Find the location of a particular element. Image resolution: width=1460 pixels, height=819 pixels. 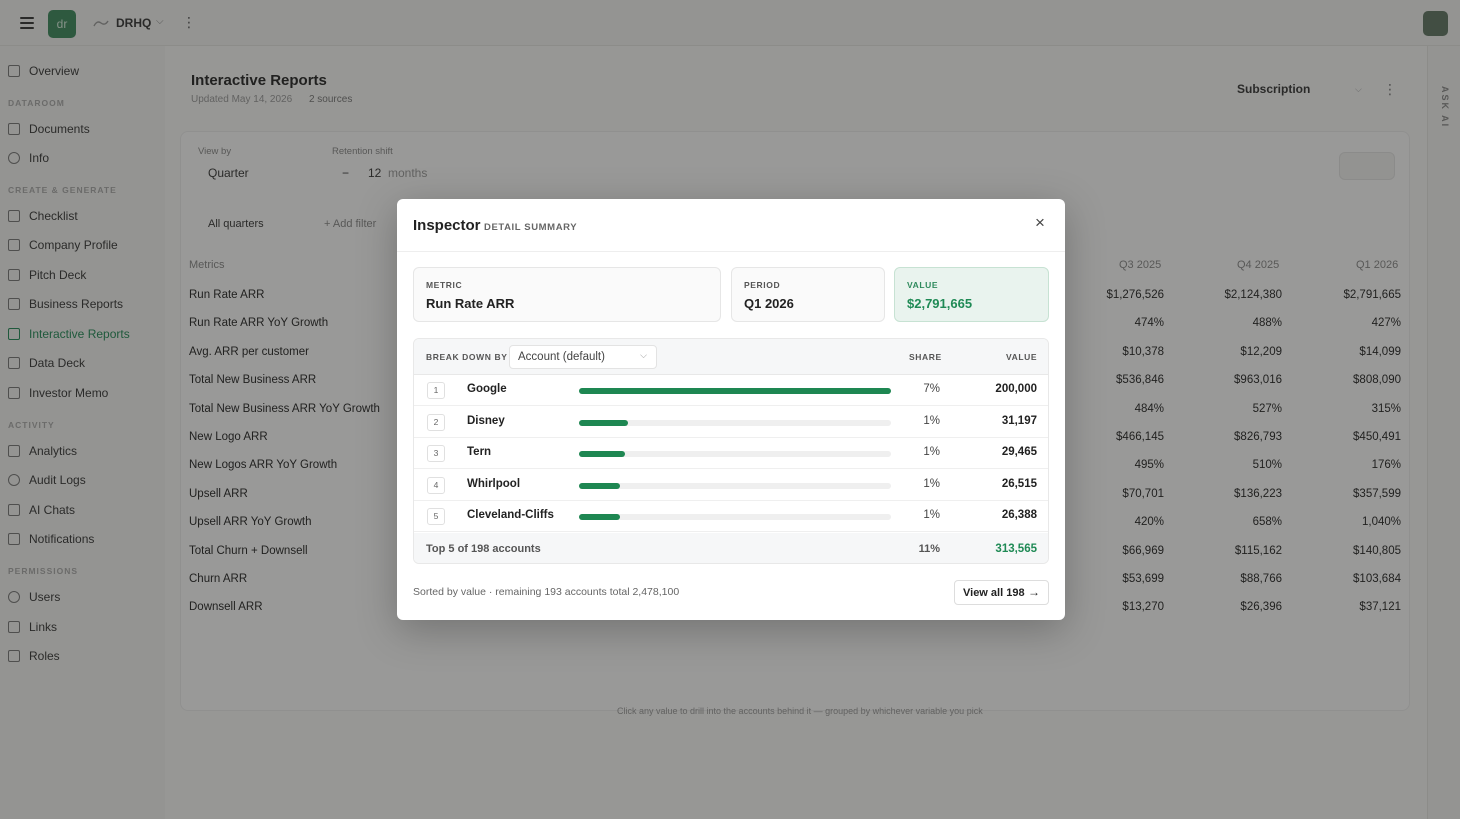

breakdown-label: BREAK DOWN BY is located at coordinates (467, 357).